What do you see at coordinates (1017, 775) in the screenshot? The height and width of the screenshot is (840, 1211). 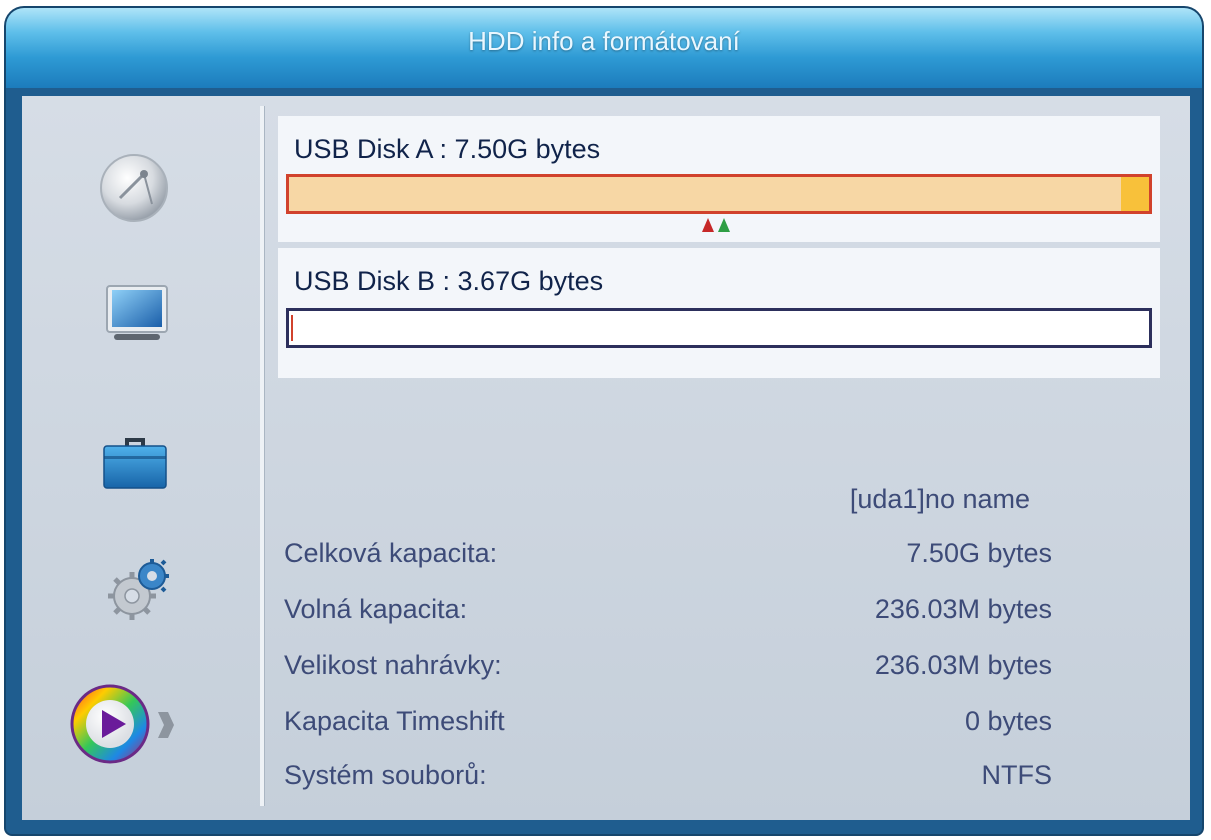 I see `info-value: NTFS` at bounding box center [1017, 775].